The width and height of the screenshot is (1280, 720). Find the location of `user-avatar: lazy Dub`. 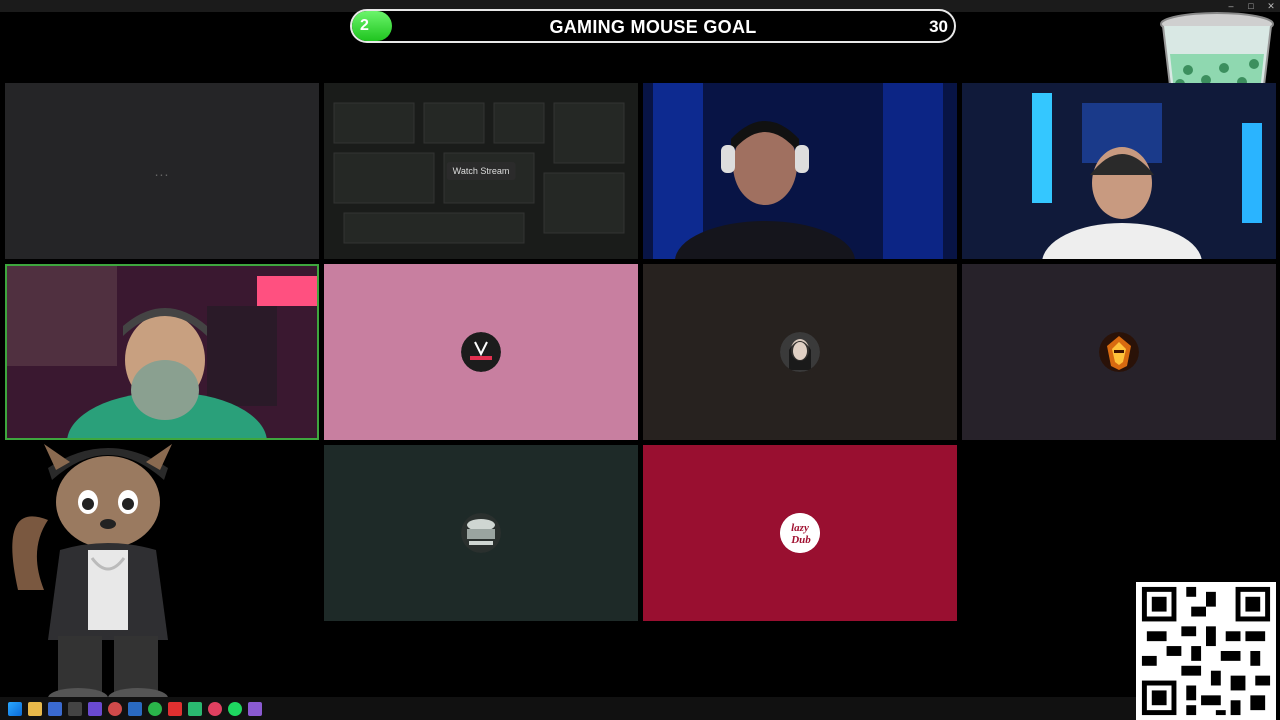

user-avatar: lazy Dub is located at coordinates (800, 533).